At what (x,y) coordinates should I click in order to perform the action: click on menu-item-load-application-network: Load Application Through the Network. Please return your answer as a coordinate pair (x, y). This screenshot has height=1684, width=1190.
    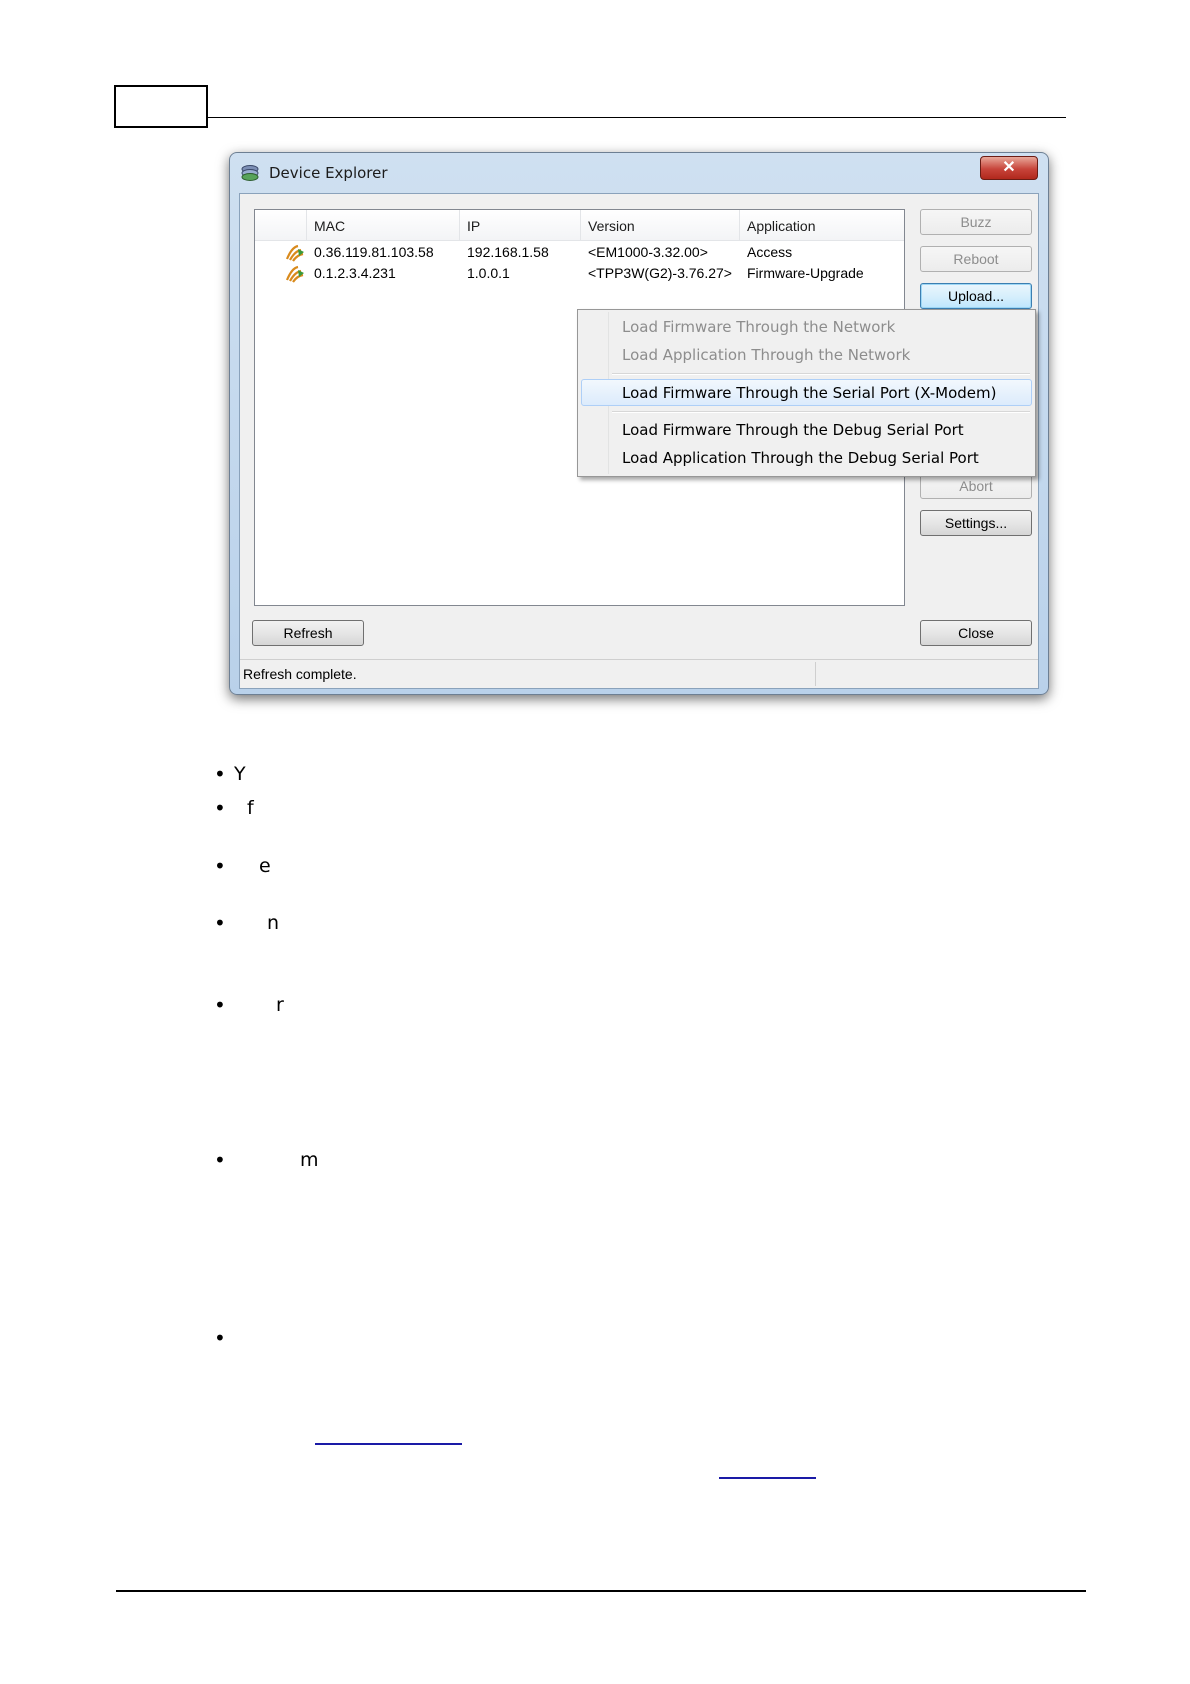
    Looking at the image, I should click on (806, 355).